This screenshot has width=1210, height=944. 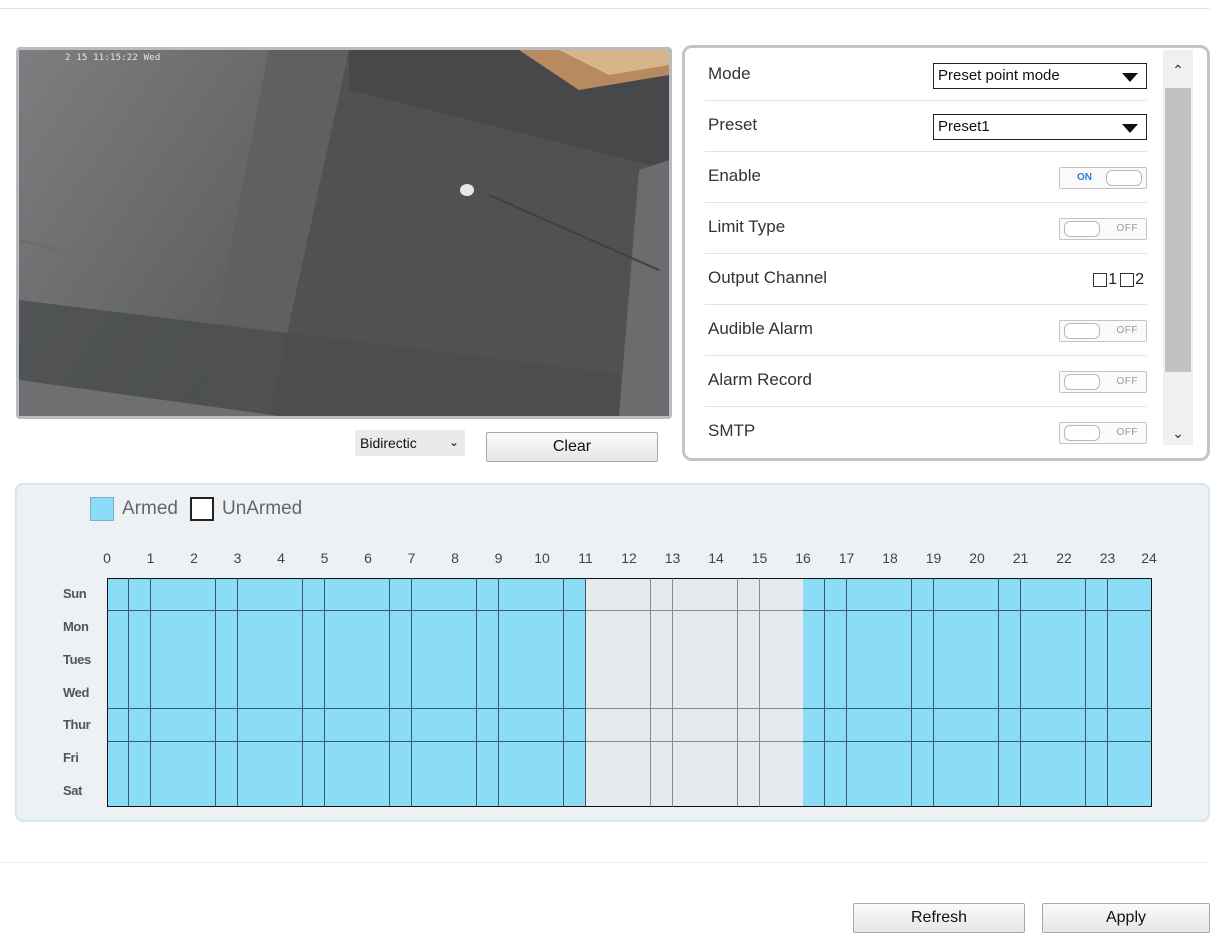 I want to click on clear-button: Clear, so click(x=572, y=447).